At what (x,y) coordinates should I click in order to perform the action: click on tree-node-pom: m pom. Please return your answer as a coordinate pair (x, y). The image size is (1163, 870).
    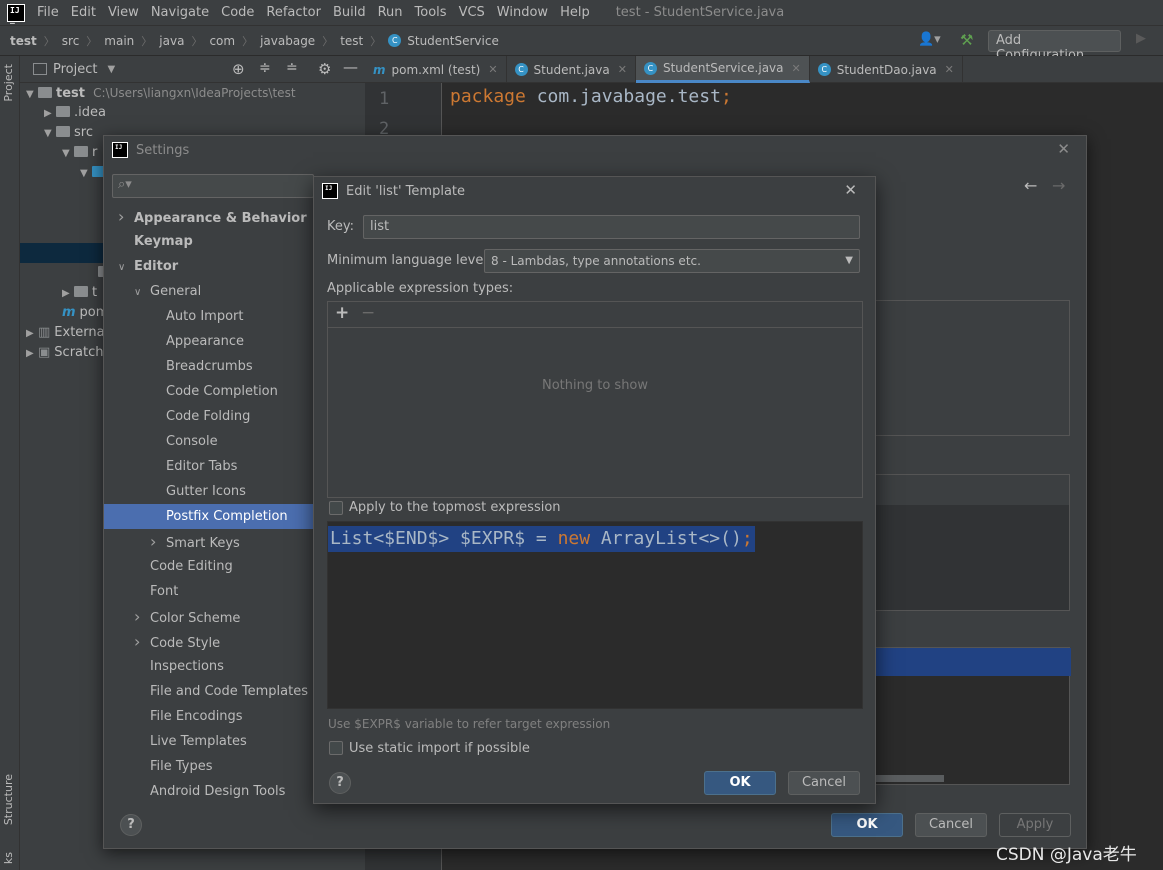
    Looking at the image, I should click on (85, 313).